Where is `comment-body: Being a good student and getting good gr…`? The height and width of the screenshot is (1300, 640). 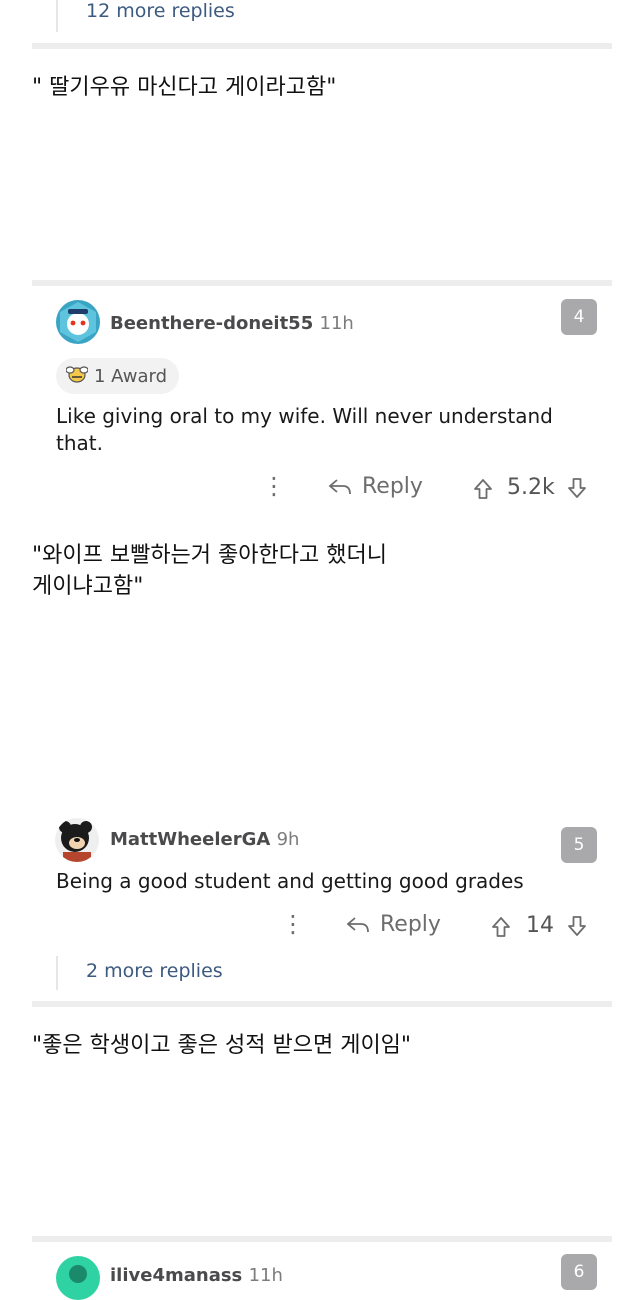
comment-body: Being a good student and getting good gr… is located at coordinates (290, 881).